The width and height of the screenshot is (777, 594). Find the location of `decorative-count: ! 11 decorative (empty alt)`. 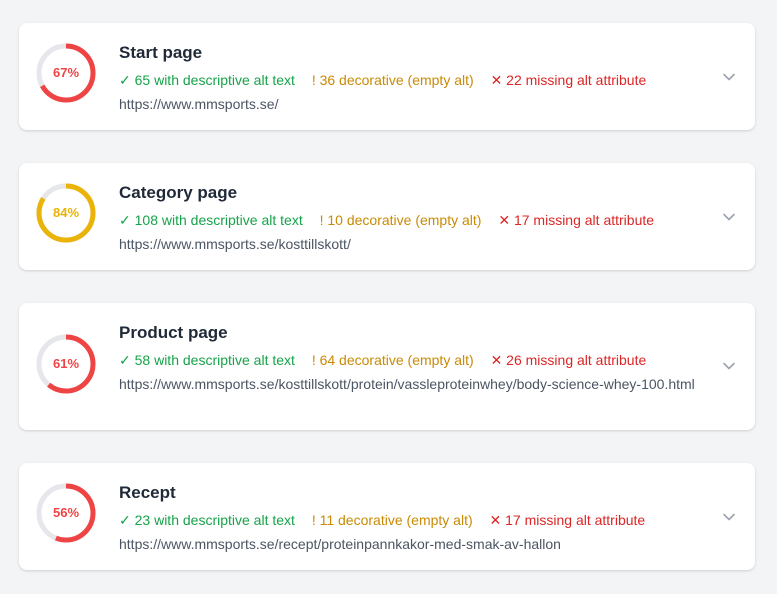

decorative-count: ! 11 decorative (empty alt) is located at coordinates (392, 520).